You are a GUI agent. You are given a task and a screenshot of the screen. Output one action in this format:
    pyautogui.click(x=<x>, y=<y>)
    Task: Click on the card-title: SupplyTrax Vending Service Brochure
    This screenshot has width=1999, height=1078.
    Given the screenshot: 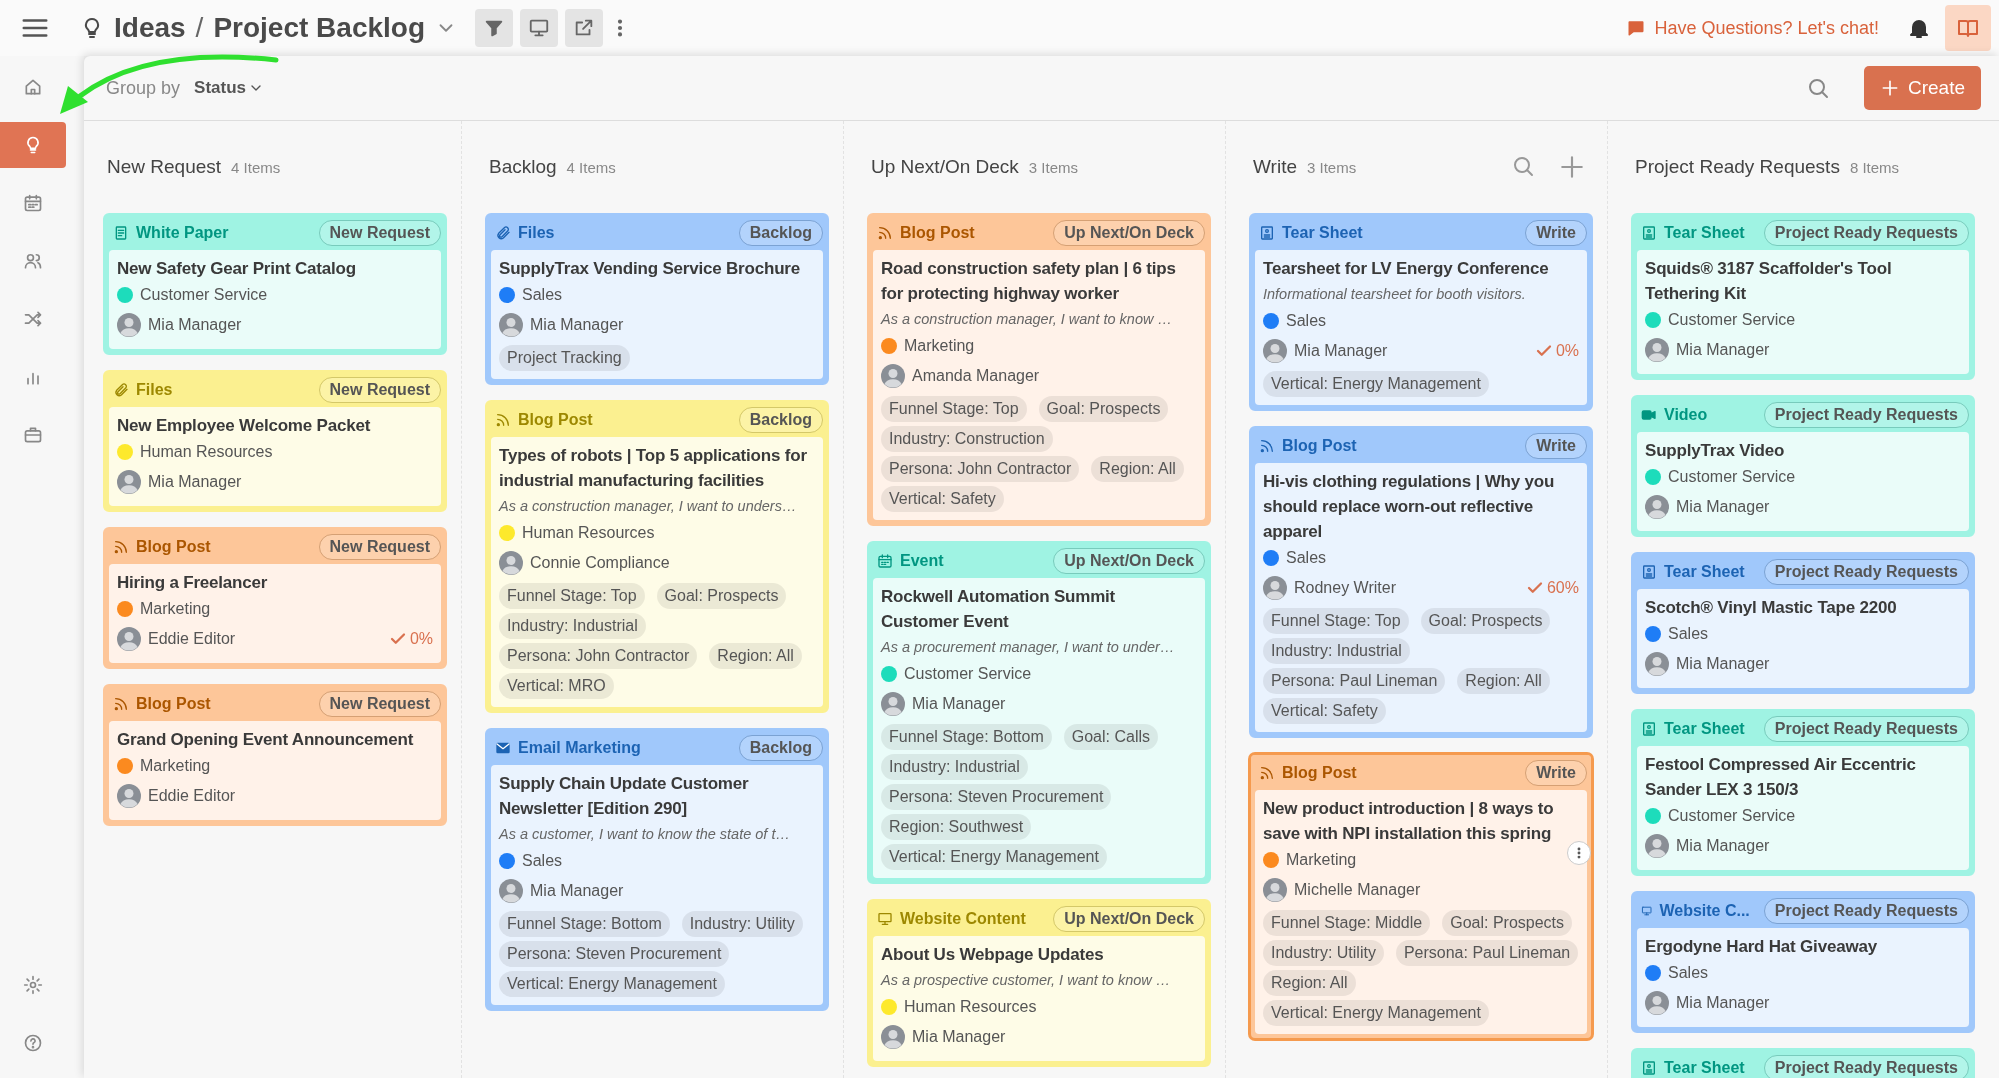 What is the action you would take?
    pyautogui.click(x=650, y=269)
    